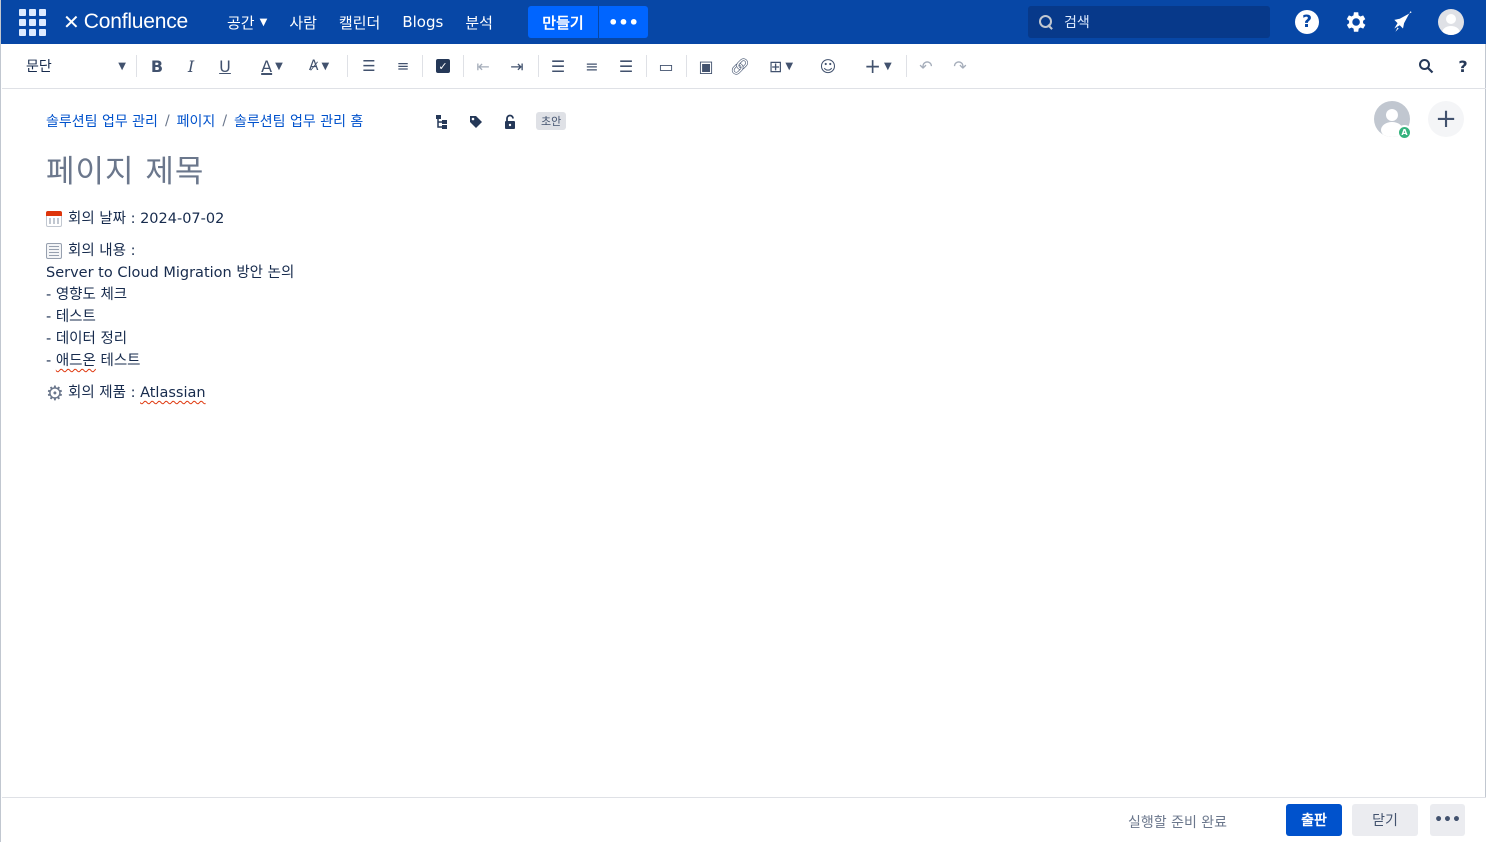  What do you see at coordinates (76, 361) in the screenshot?
I see `spelling-error-word: 애드온` at bounding box center [76, 361].